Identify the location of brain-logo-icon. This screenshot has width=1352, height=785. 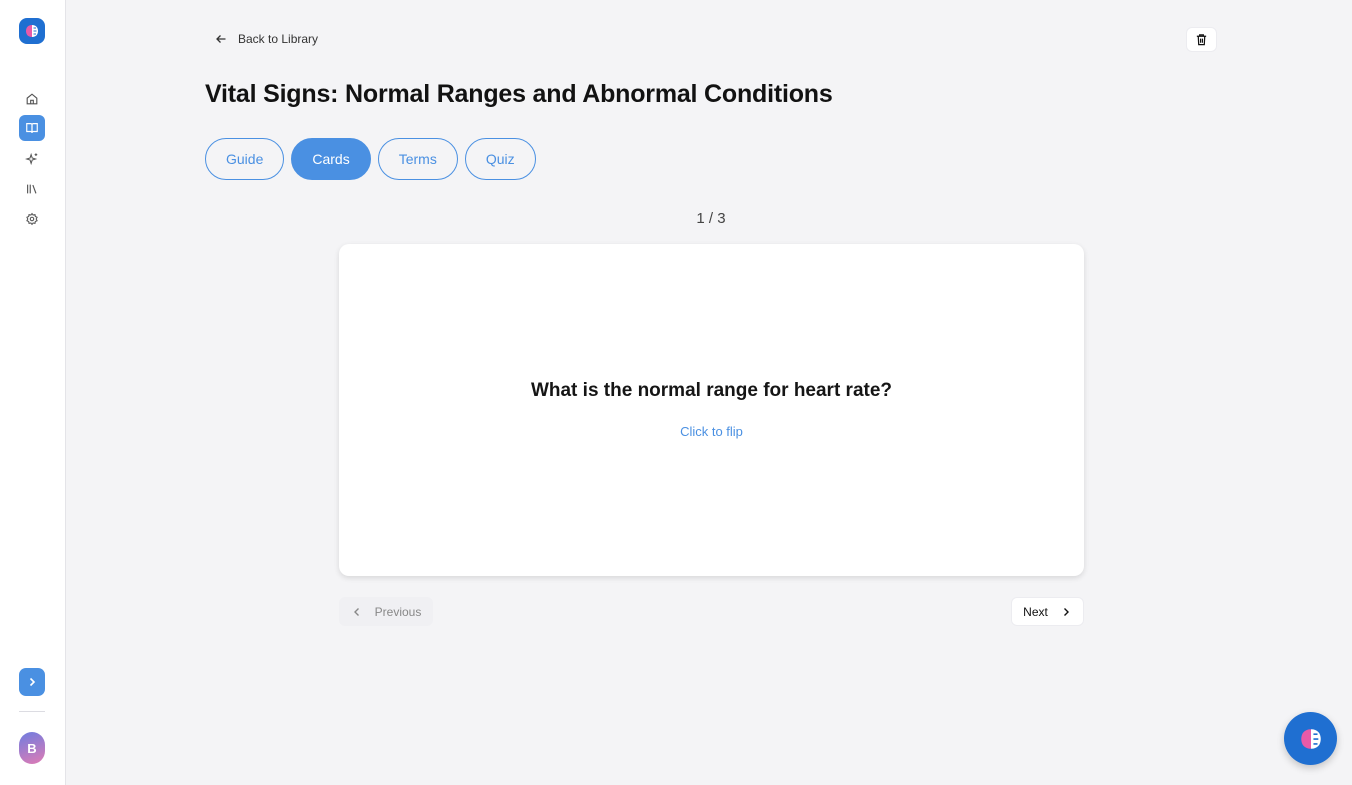
(32, 31).